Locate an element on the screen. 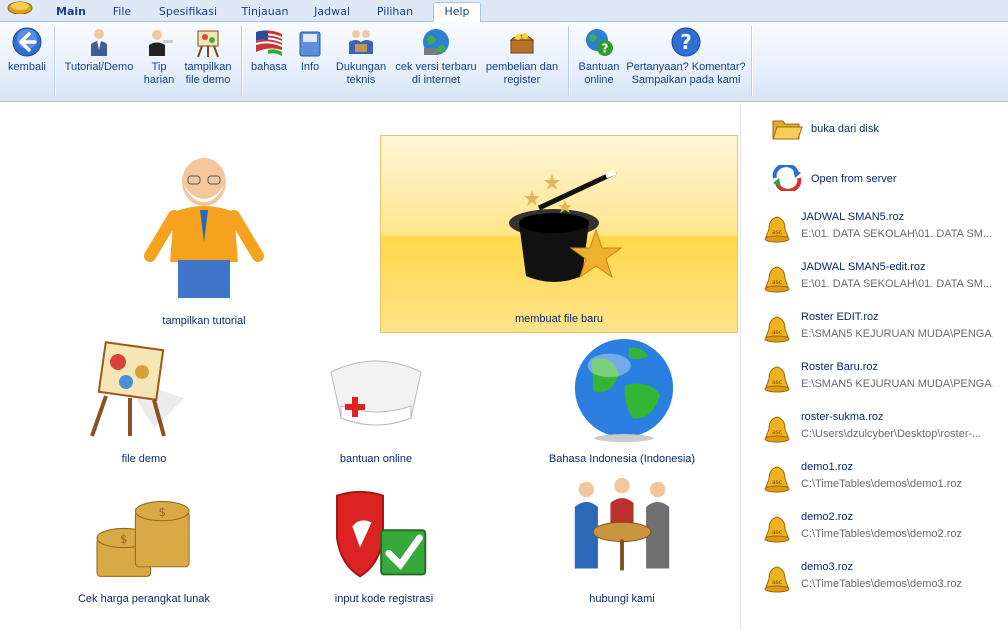 The width and height of the screenshot is (1008, 630). demo-file-tile: file demo is located at coordinates (144, 402).